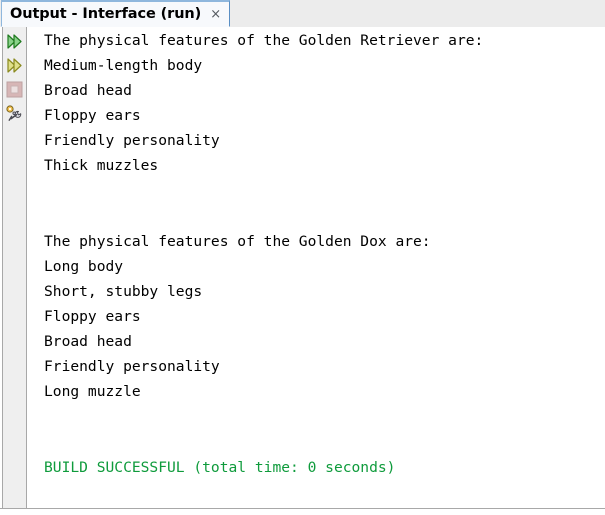 This screenshot has width=605, height=515. I want to click on io-settings-icon, so click(14, 113).